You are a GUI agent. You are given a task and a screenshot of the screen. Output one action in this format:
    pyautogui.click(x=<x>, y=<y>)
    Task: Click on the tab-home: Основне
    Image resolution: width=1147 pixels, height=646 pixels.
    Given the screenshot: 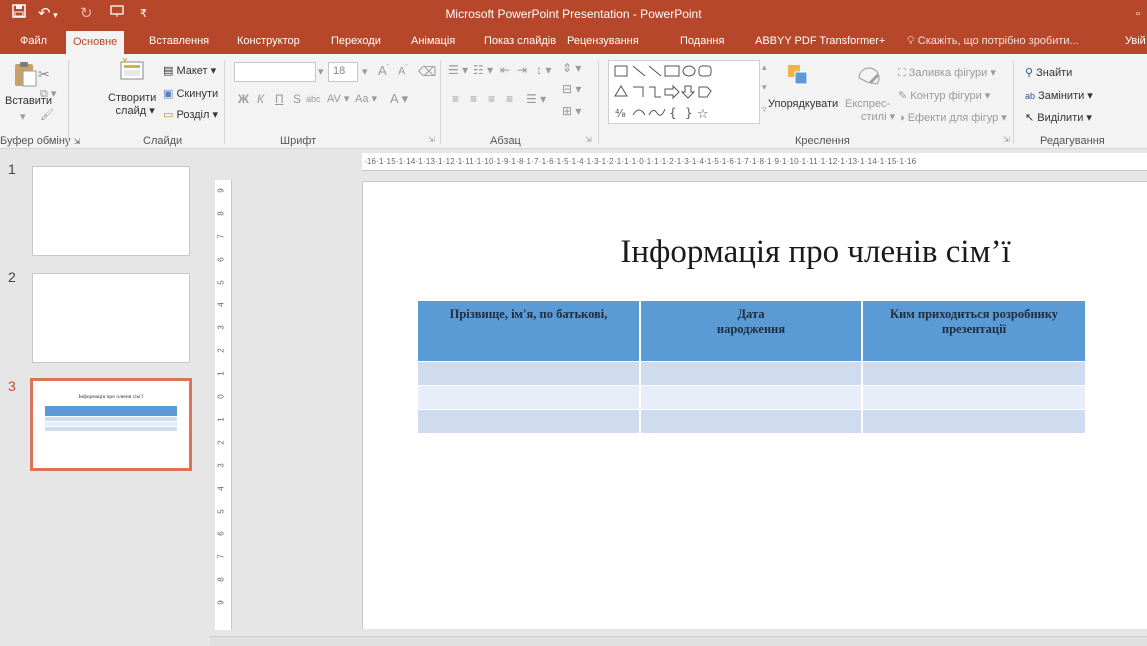 What is the action you would take?
    pyautogui.click(x=95, y=42)
    